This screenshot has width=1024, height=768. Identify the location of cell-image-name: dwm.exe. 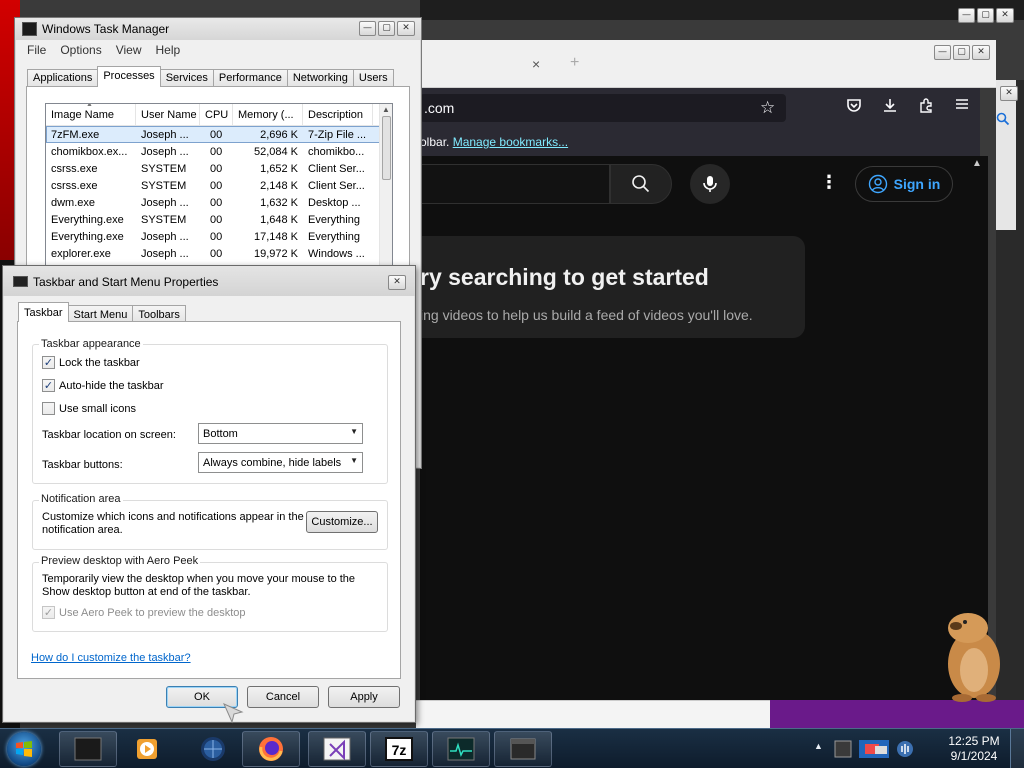
(73, 203).